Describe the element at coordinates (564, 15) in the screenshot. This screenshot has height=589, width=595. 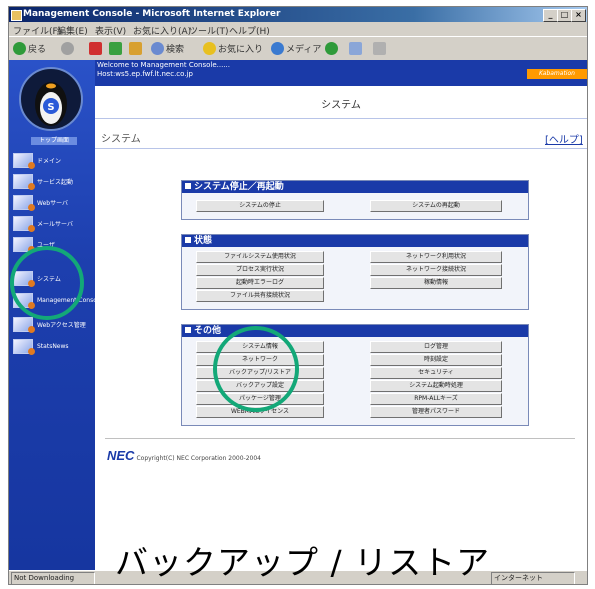
I see `maximize-button: □` at that location.